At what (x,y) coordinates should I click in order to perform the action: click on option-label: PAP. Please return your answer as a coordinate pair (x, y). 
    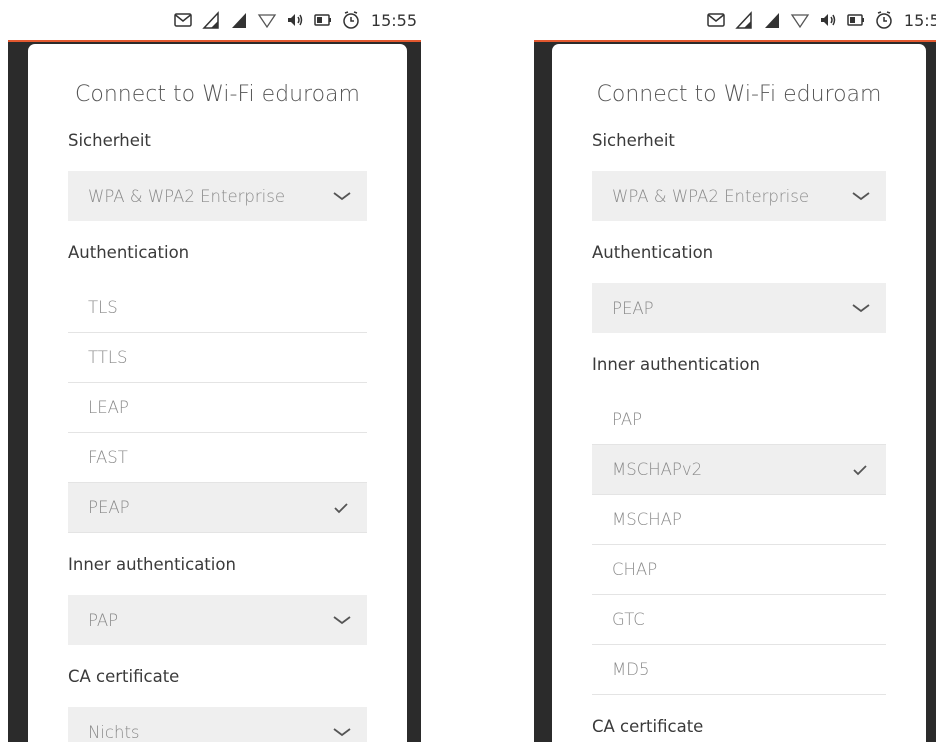
    Looking at the image, I should click on (627, 419).